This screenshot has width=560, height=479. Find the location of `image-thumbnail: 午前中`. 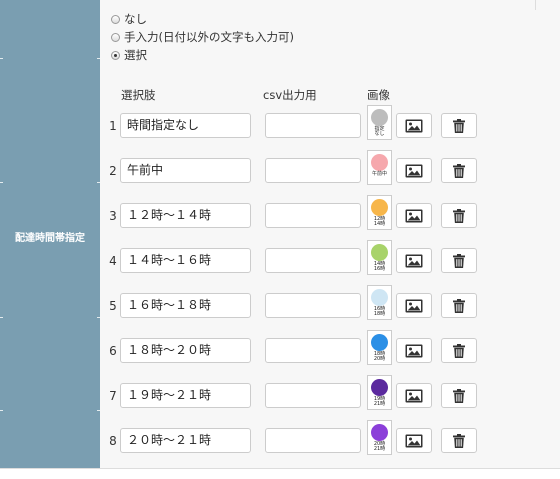

image-thumbnail: 午前中 is located at coordinates (379, 167).